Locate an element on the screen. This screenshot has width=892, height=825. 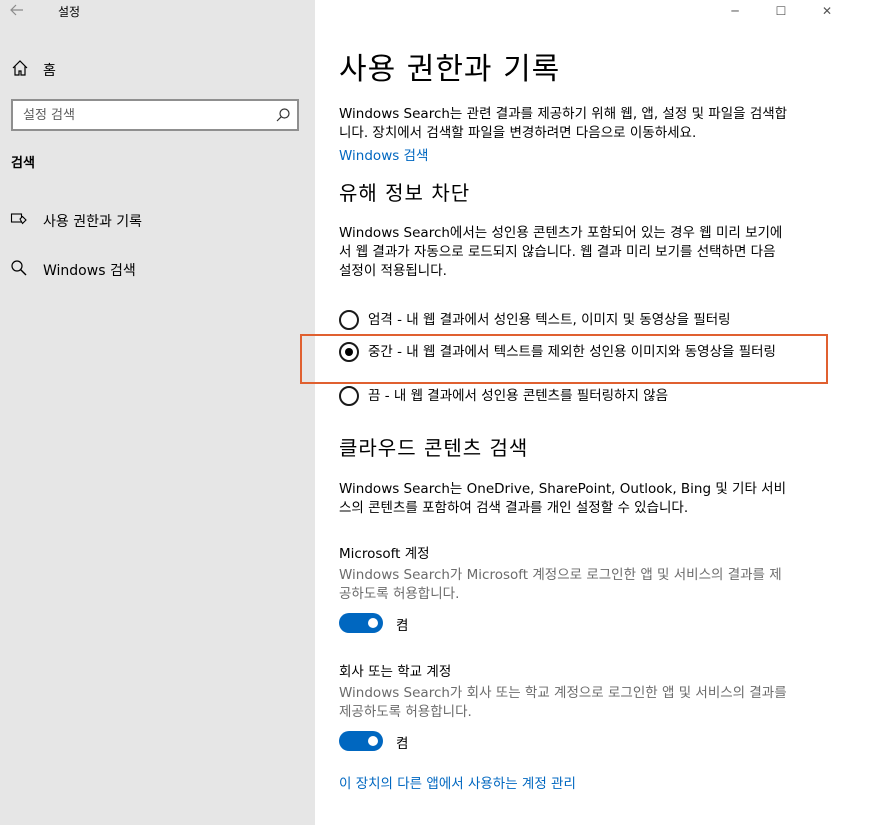
maximize-icon: ☐ is located at coordinates (781, 12).